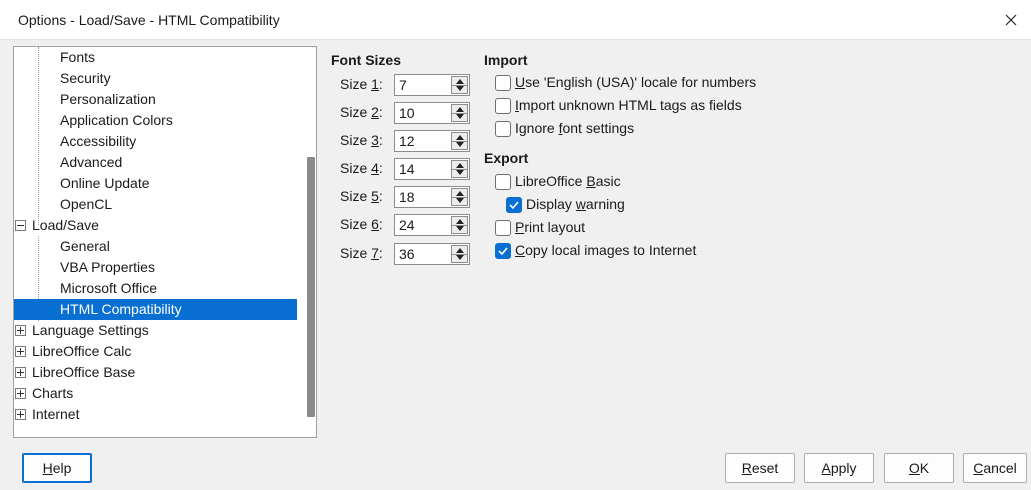 Image resolution: width=1031 pixels, height=490 pixels. Describe the element at coordinates (503, 228) in the screenshot. I see `print-layout-checkbox` at that location.